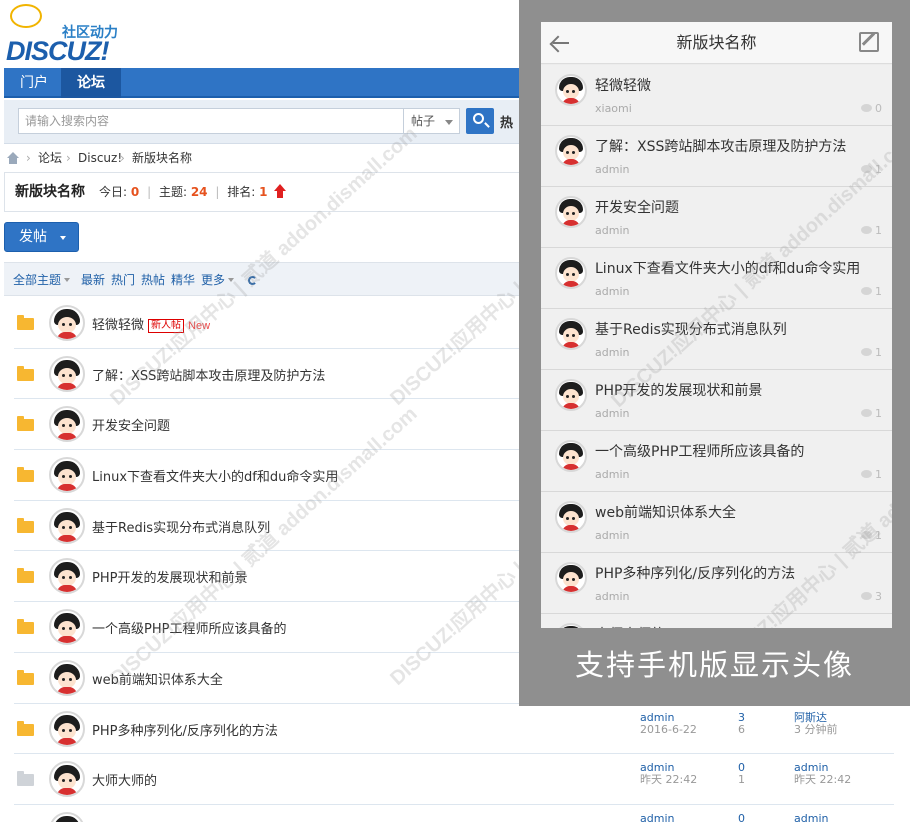 The width and height of the screenshot is (910, 822). I want to click on list-item: Linux下查看文件夹大小的df和du命令实用 admin 1, so click(716, 278).